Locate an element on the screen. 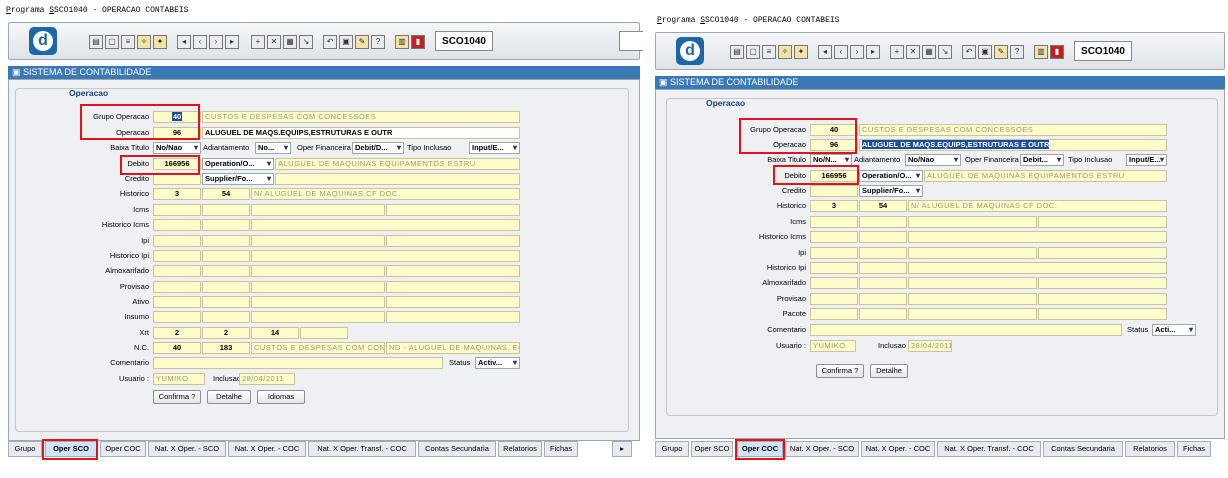 The height and width of the screenshot is (478, 1228). adiantamento-select: No/Nao is located at coordinates (933, 160).